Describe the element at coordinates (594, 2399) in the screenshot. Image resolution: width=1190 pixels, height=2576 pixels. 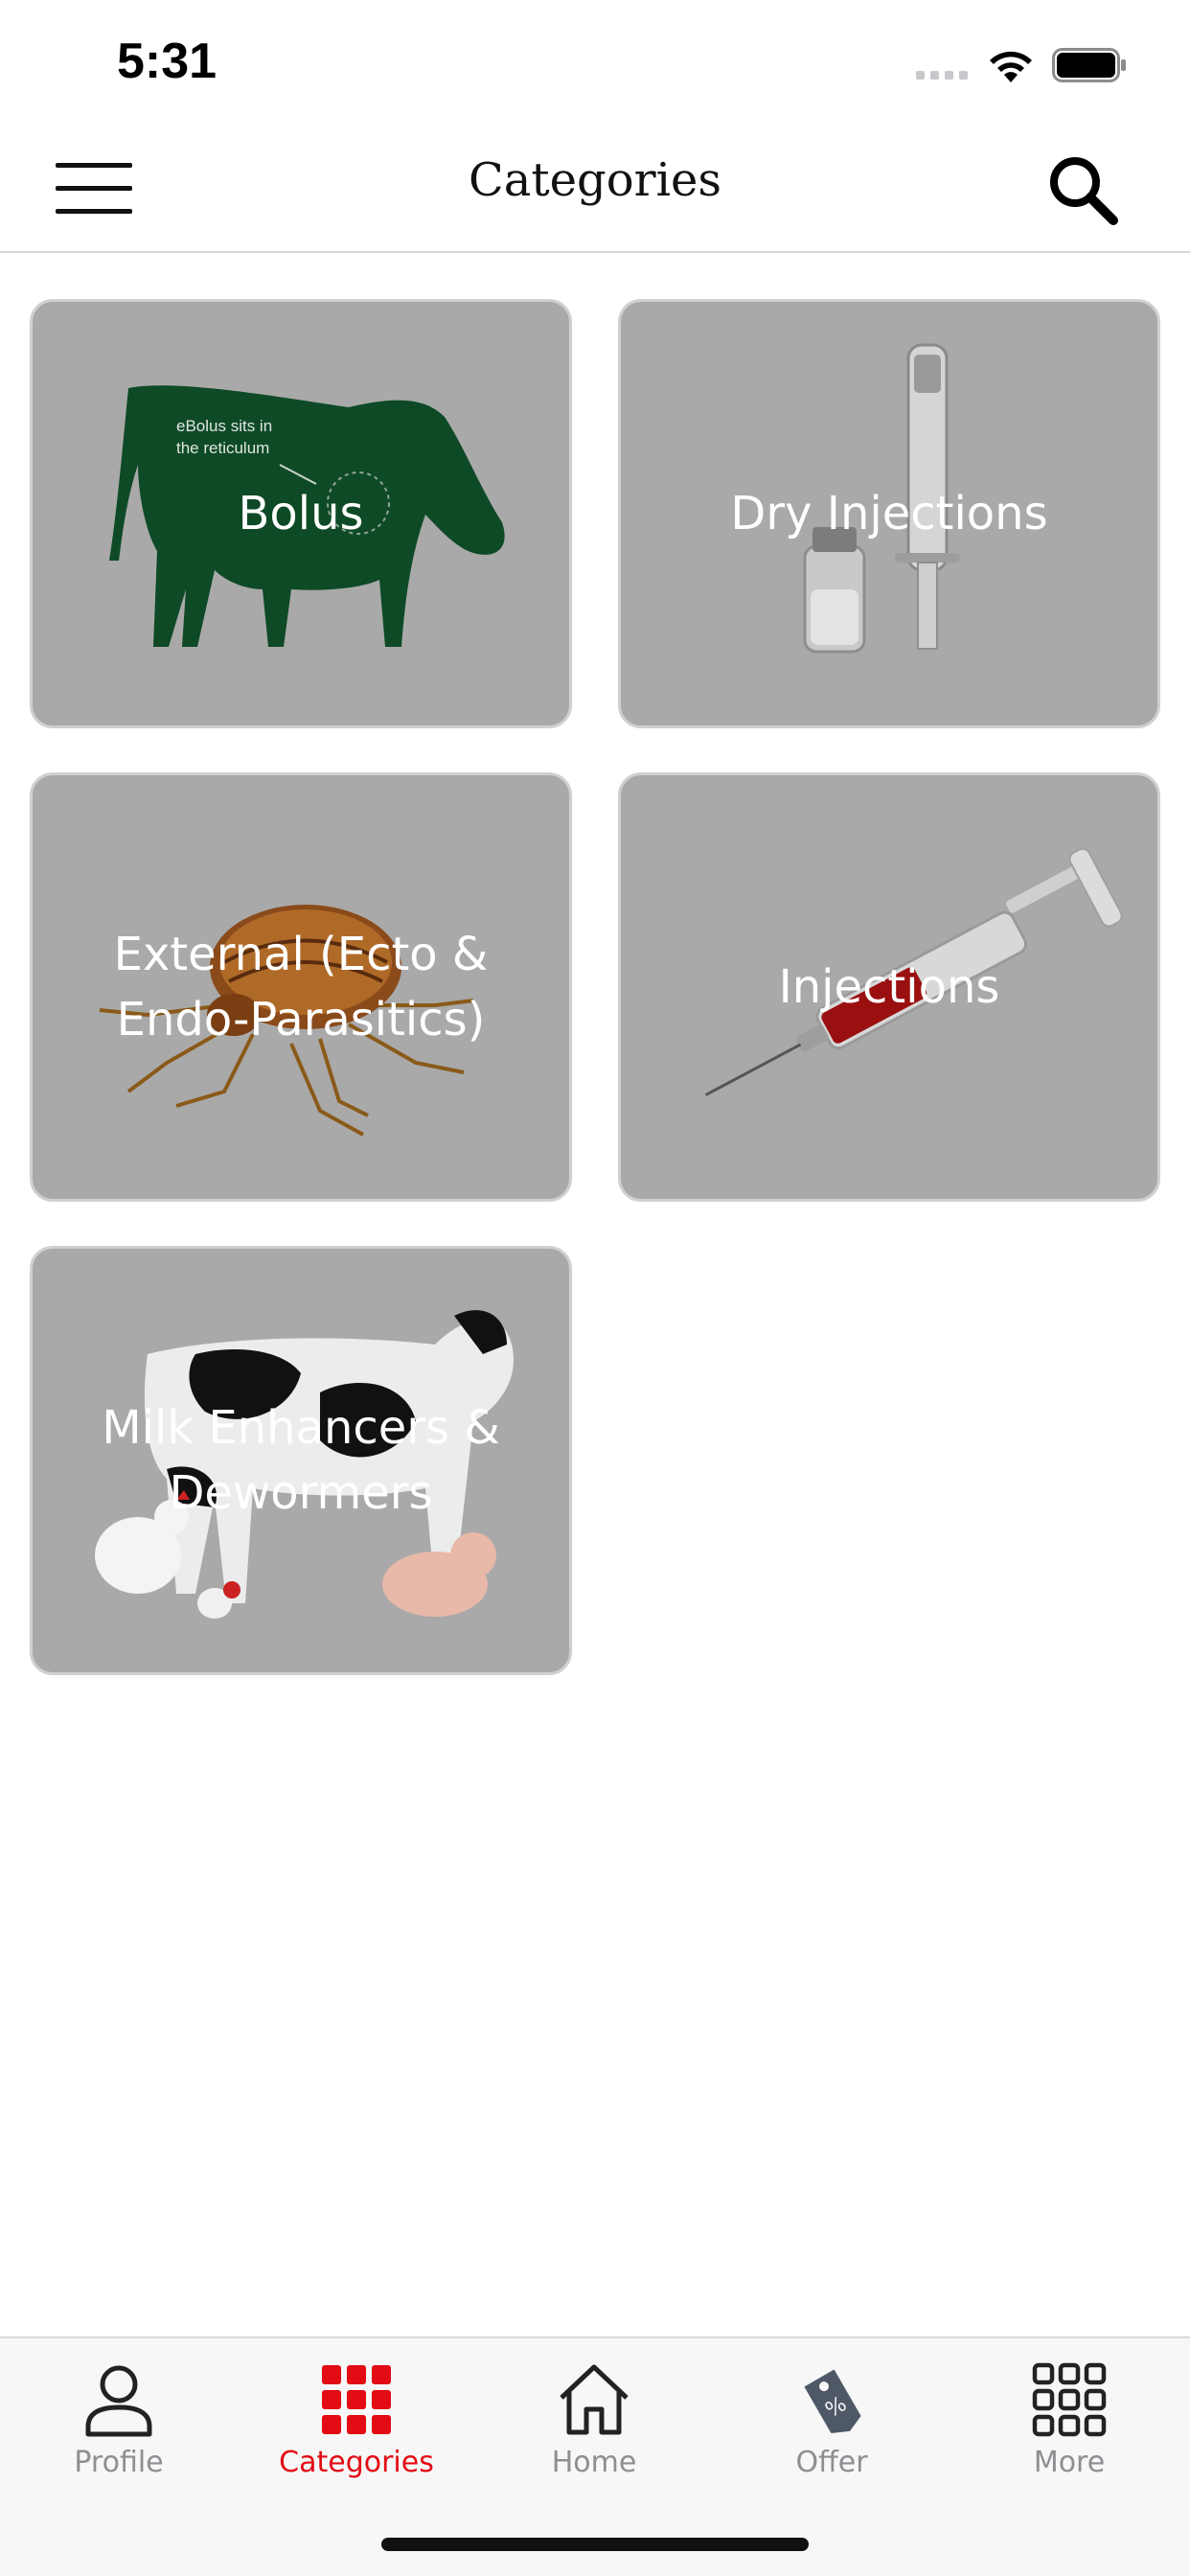
I see `home-icon` at that location.